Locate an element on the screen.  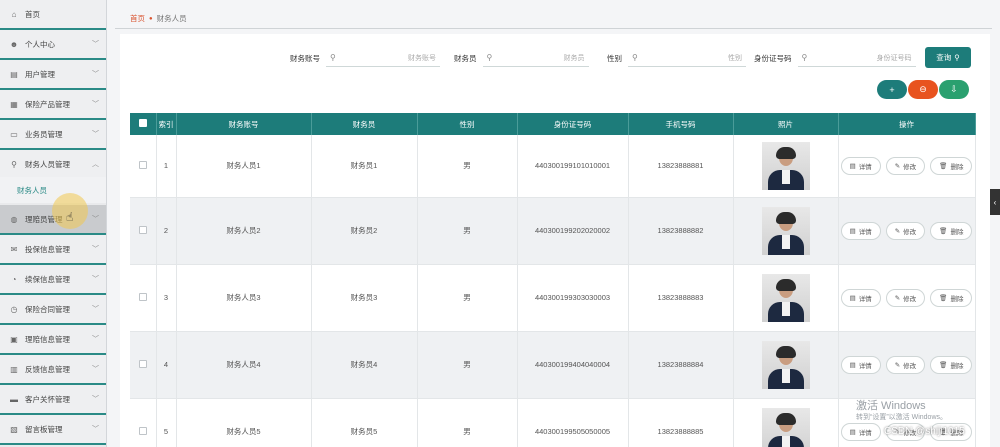
export-button: ⇩ is located at coordinates (954, 89).